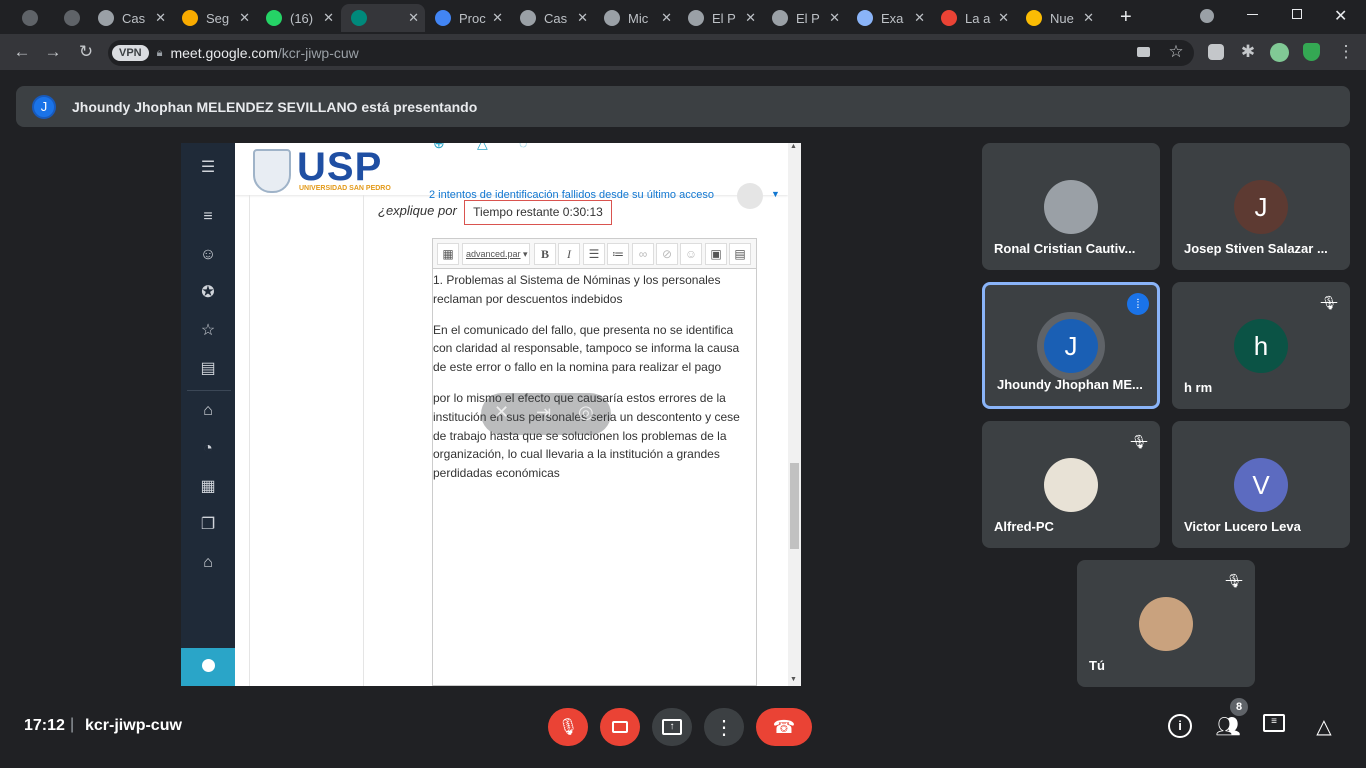 Image resolution: width=1366 pixels, height=768 pixels. What do you see at coordinates (130, 53) in the screenshot?
I see `vpn-badge: VPN` at bounding box center [130, 53].